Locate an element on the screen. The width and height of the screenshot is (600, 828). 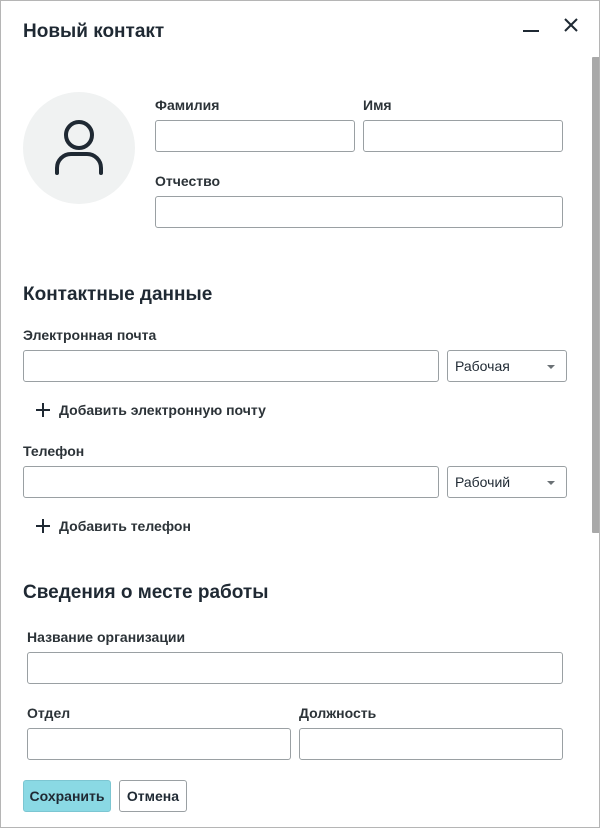
avatar is located at coordinates (79, 148).